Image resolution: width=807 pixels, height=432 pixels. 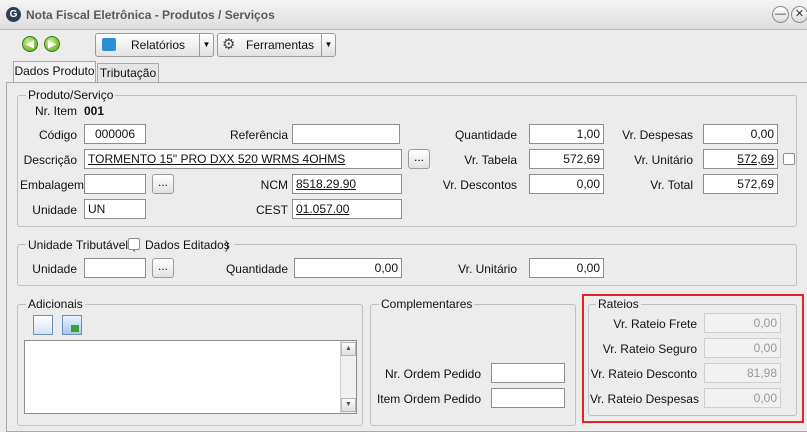 What do you see at coordinates (243, 159) in the screenshot?
I see `descricao-field: TORMENTO 15" PRO DXX 520 WRMS 4OHMS` at bounding box center [243, 159].